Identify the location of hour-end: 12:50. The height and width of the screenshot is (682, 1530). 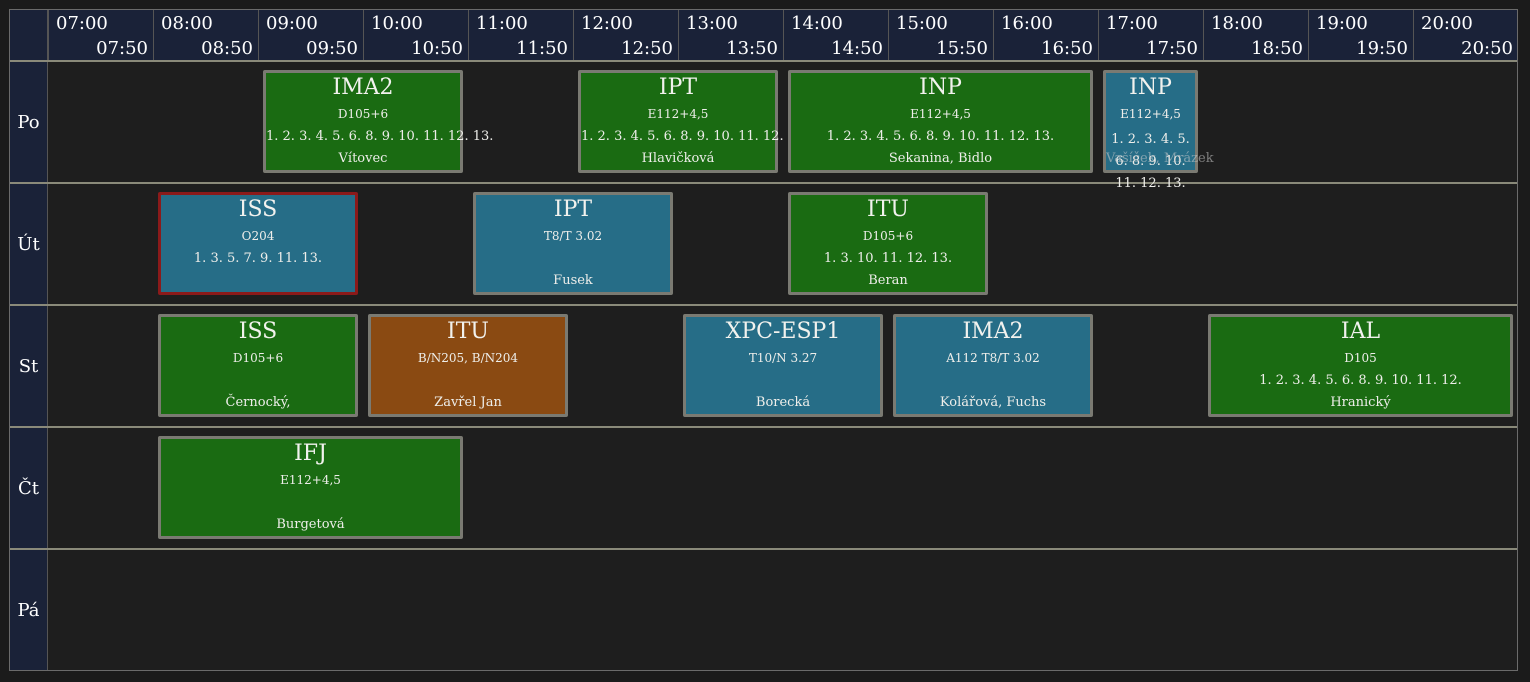
(647, 48).